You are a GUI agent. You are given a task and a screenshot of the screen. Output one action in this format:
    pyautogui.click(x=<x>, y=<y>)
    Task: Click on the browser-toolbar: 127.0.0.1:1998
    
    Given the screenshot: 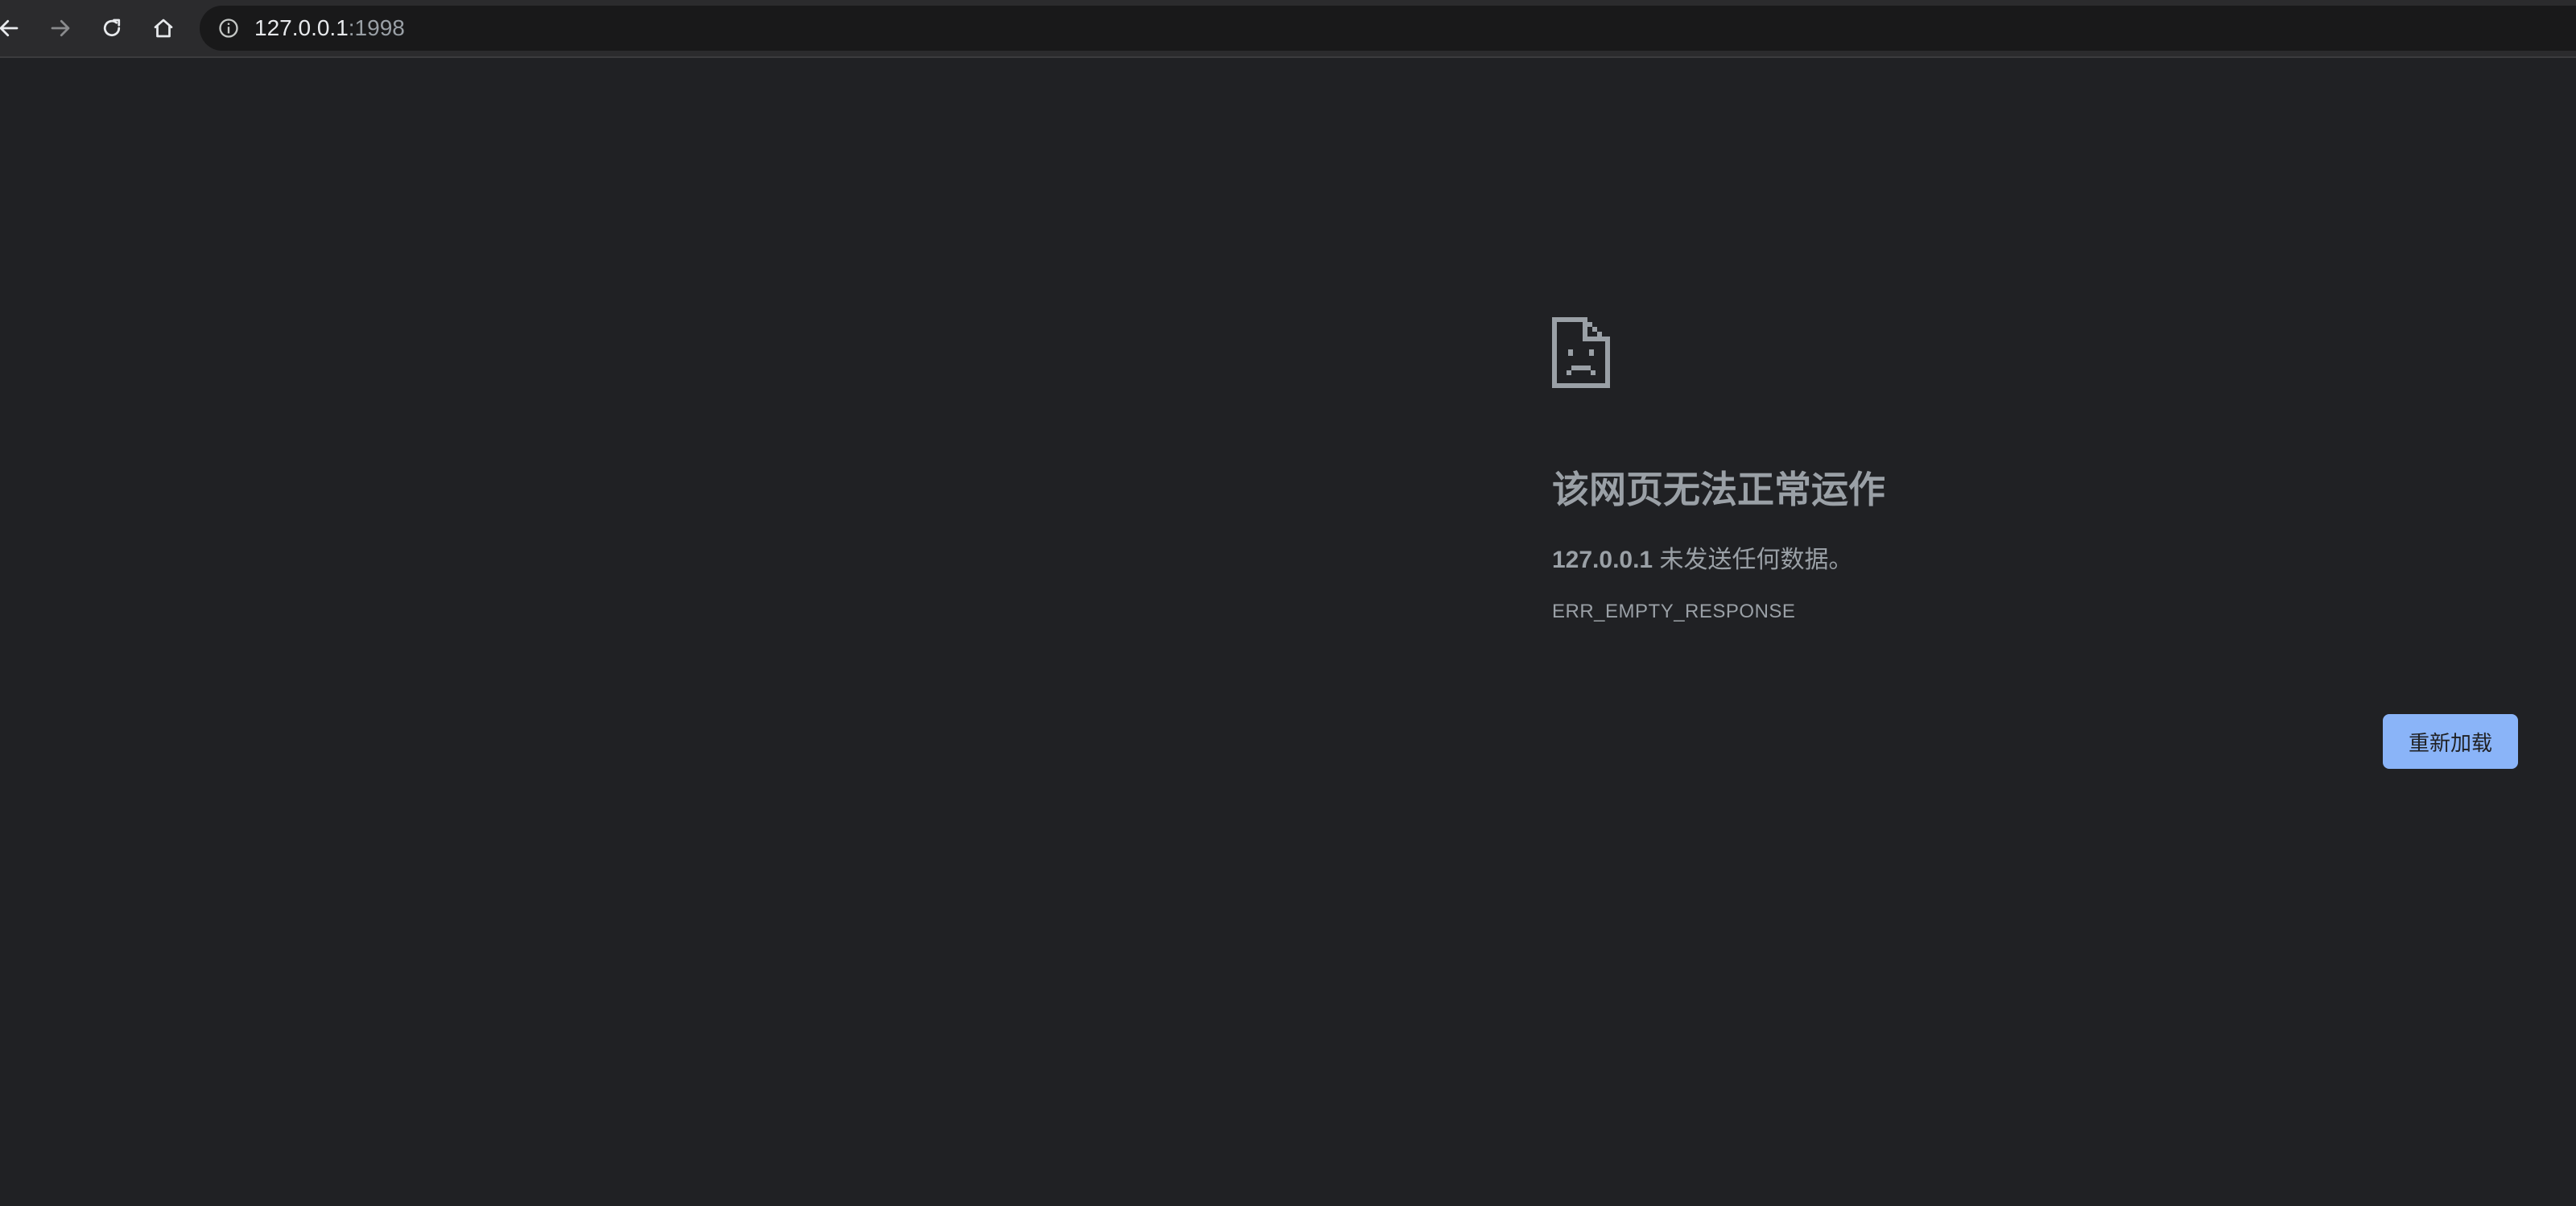 What is the action you would take?
    pyautogui.click(x=1288, y=28)
    